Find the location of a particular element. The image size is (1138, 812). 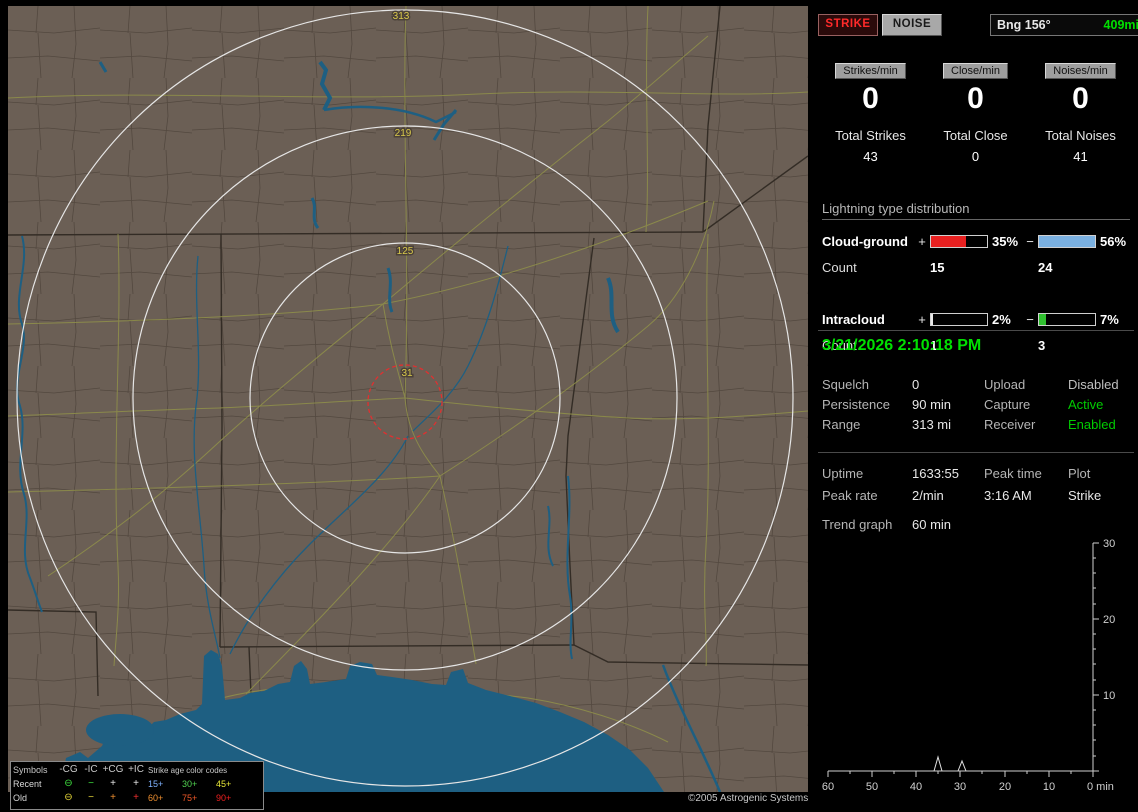

trend-graph: 30 20 10 60 50 40 30 20 10 0 min is located at coordinates (968, 665).